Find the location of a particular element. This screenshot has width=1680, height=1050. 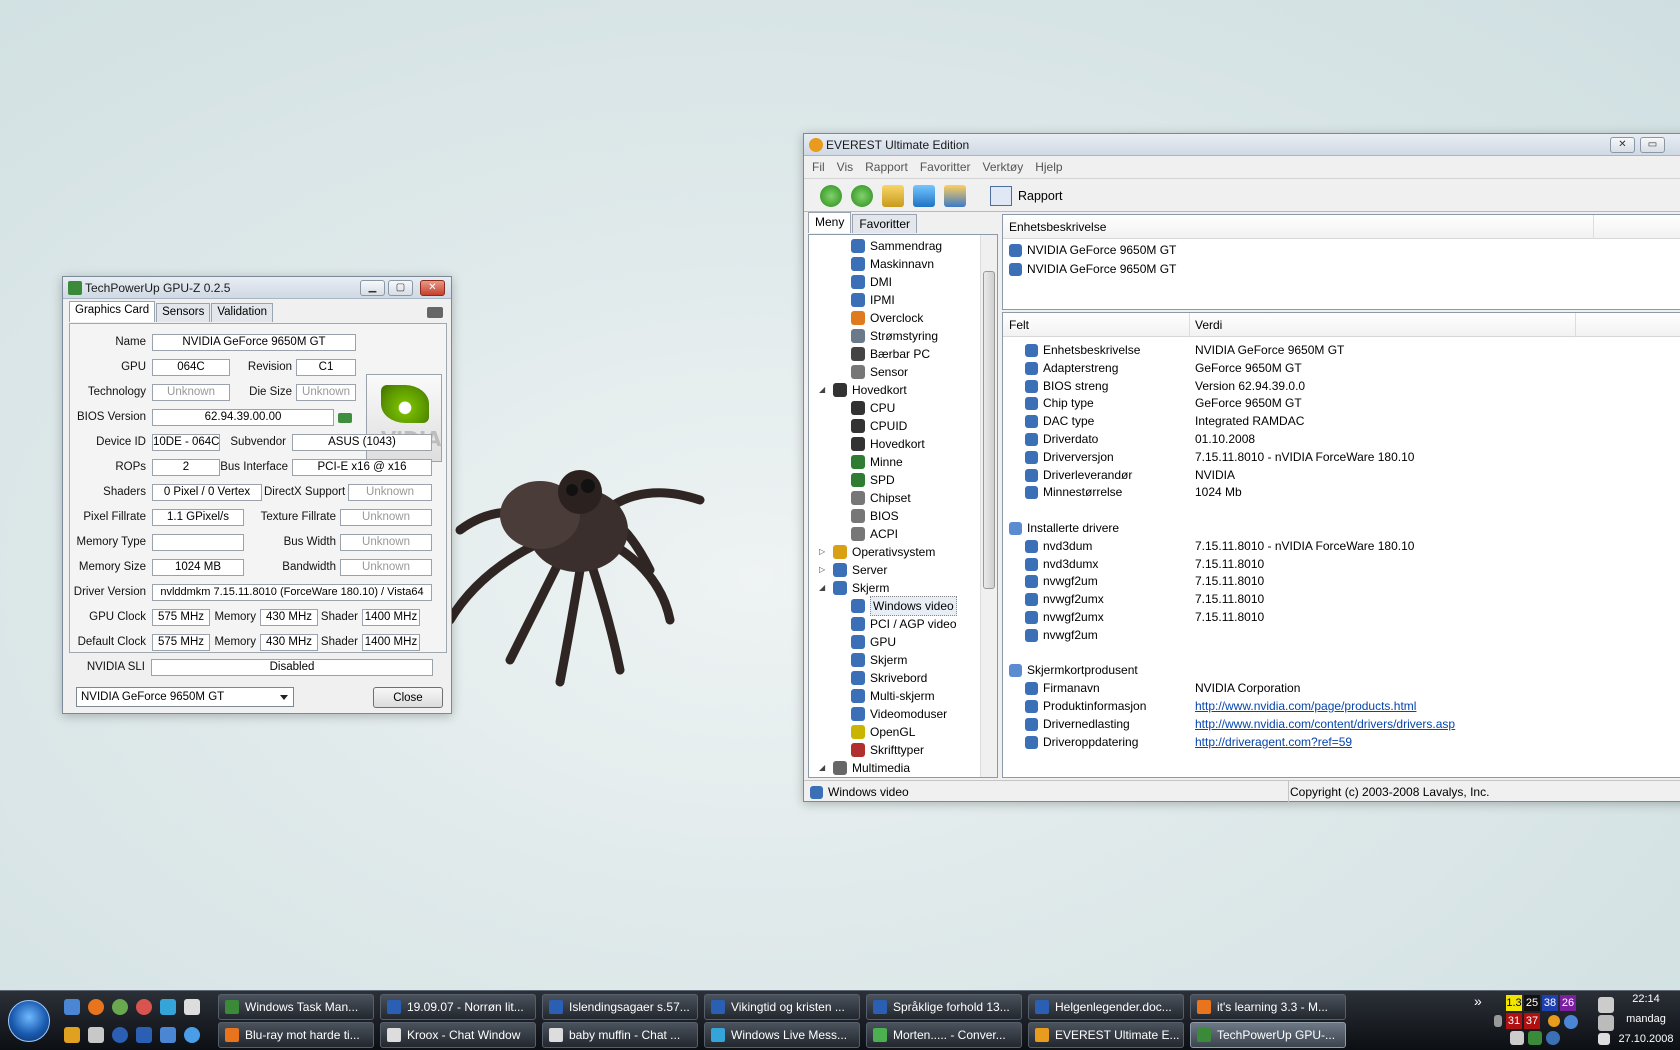

field-value-link: http://driveragent.com?ref=59 is located at coordinates (1273, 742).